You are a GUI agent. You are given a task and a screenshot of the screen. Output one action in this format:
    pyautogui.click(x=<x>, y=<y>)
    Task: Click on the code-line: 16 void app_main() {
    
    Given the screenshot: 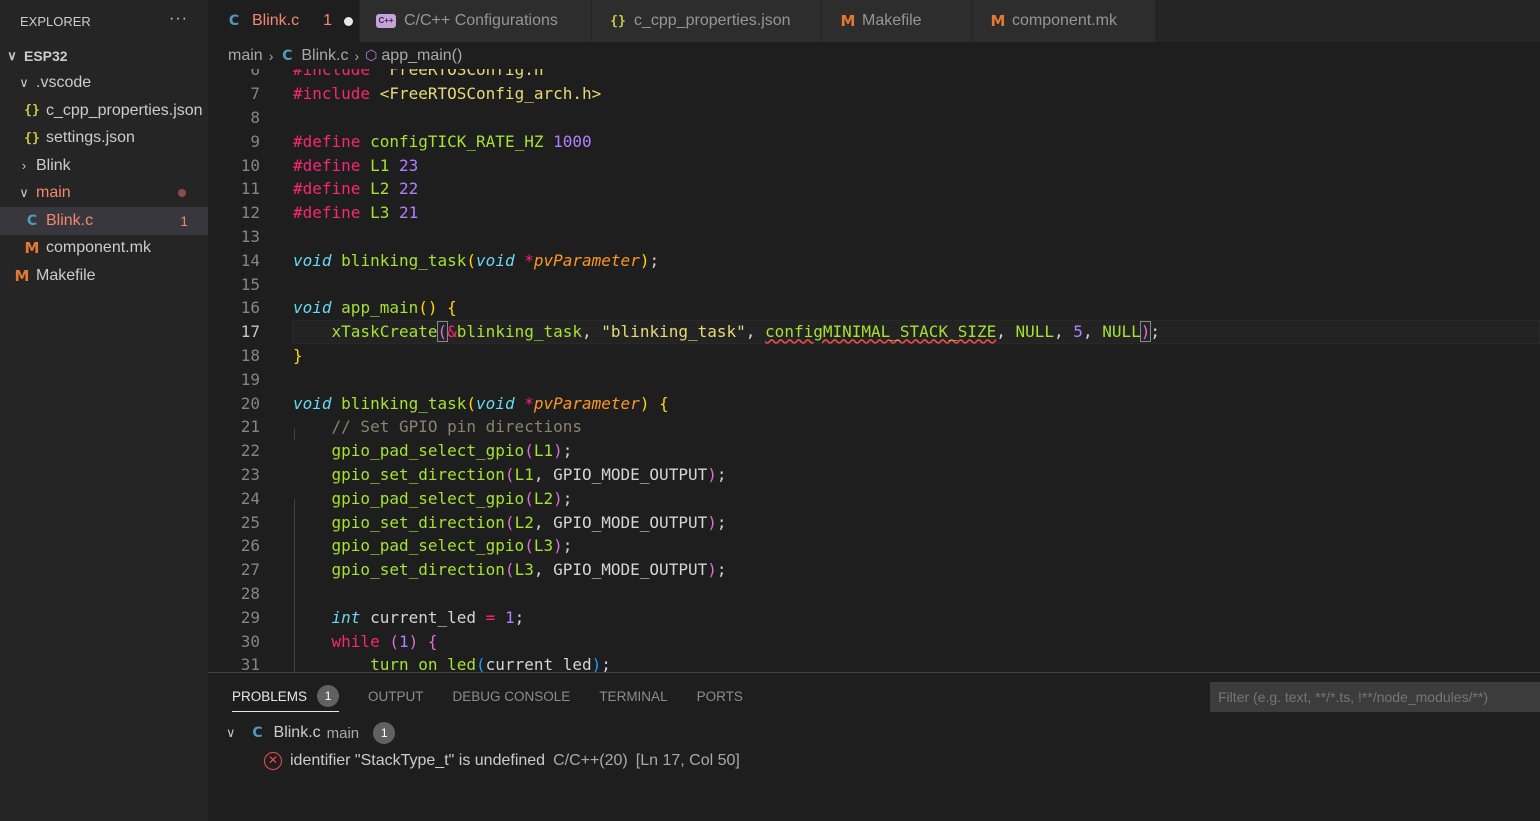 What is the action you would take?
    pyautogui.click(x=874, y=308)
    